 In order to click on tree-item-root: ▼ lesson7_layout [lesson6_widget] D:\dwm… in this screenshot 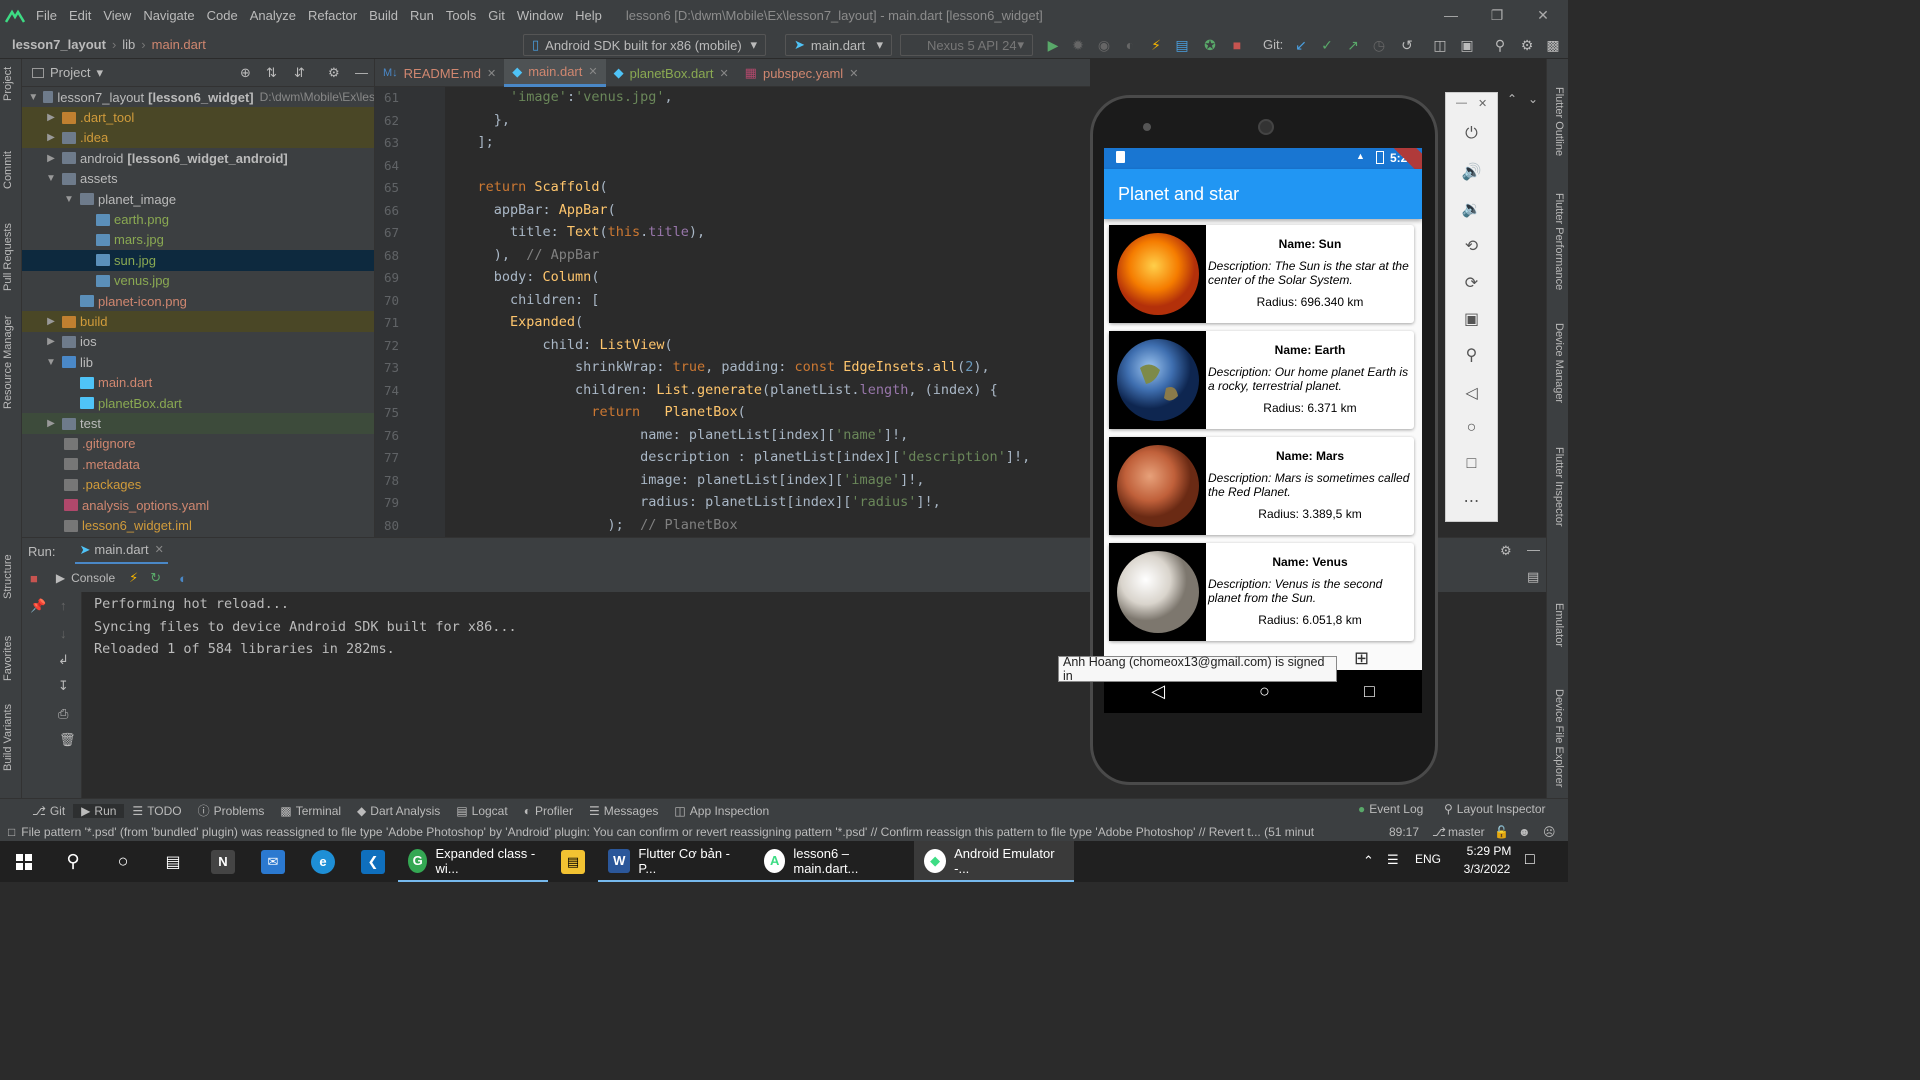, I will do `click(198, 97)`.